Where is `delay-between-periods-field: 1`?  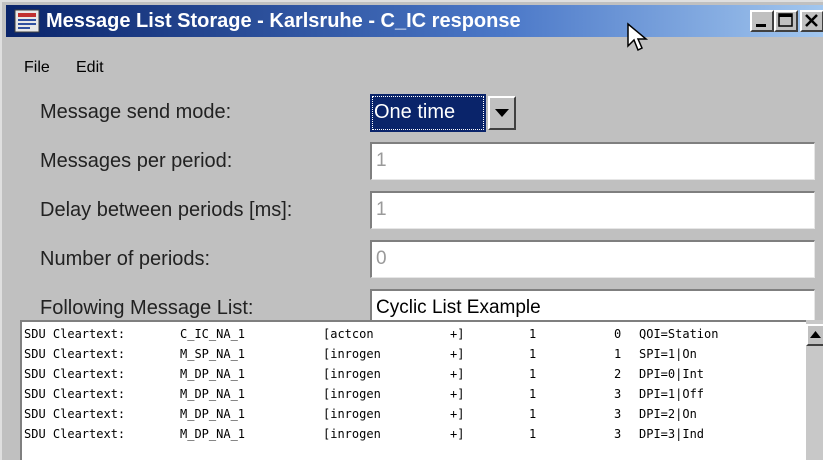
delay-between-periods-field: 1 is located at coordinates (592, 210).